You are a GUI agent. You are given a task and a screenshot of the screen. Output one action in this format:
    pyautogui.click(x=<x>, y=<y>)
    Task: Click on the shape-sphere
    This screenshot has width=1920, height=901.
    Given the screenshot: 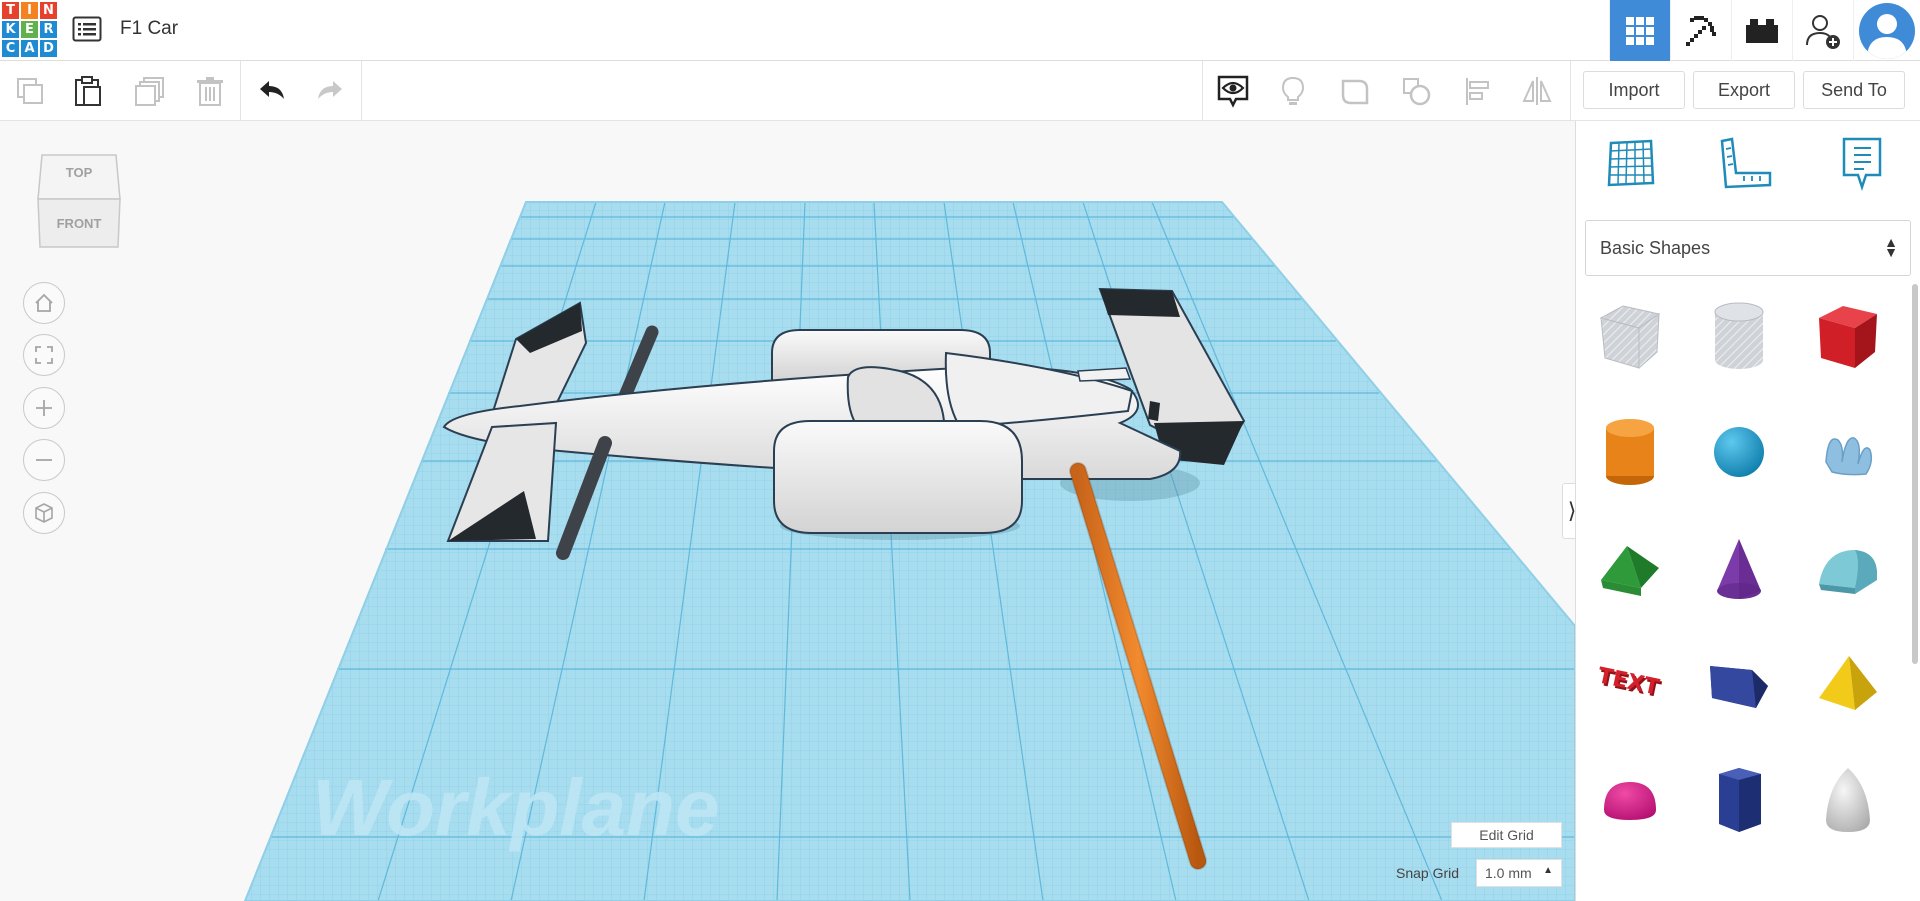 What is the action you would take?
    pyautogui.click(x=1739, y=452)
    